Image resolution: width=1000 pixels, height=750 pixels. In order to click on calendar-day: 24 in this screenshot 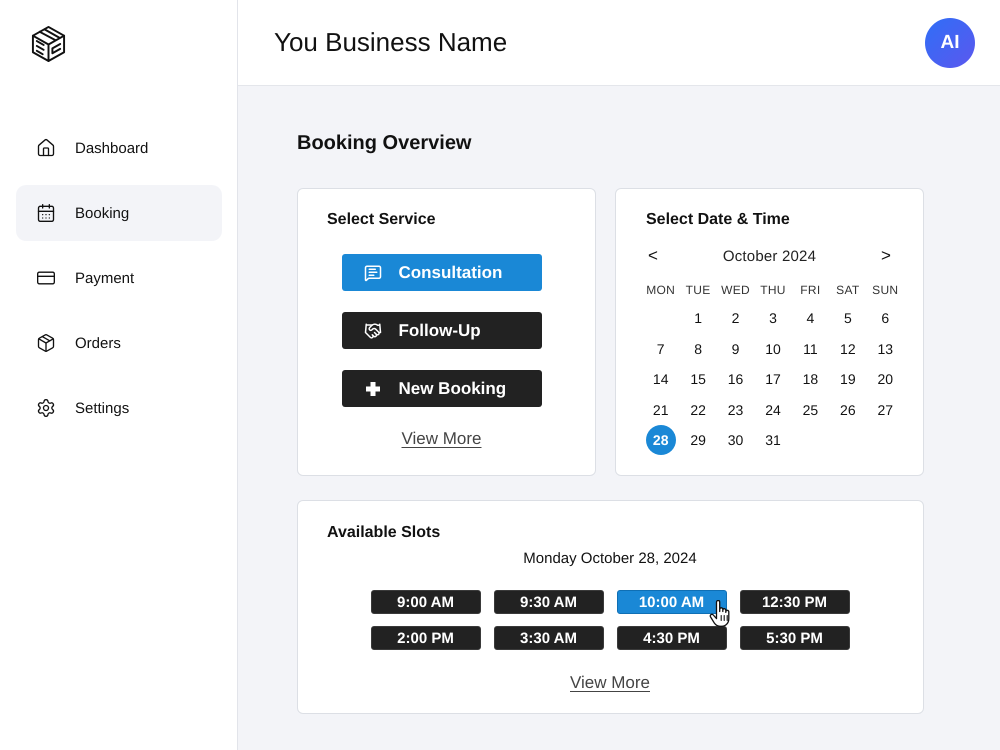, I will do `click(773, 409)`.